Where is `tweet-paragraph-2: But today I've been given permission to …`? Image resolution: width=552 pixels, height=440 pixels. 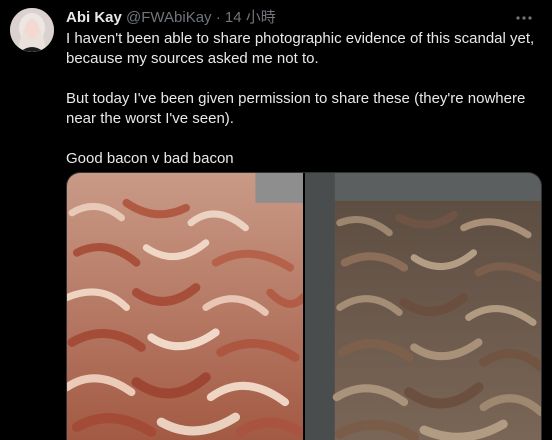 tweet-paragraph-2: But today I've been given permission to … is located at coordinates (296, 108).